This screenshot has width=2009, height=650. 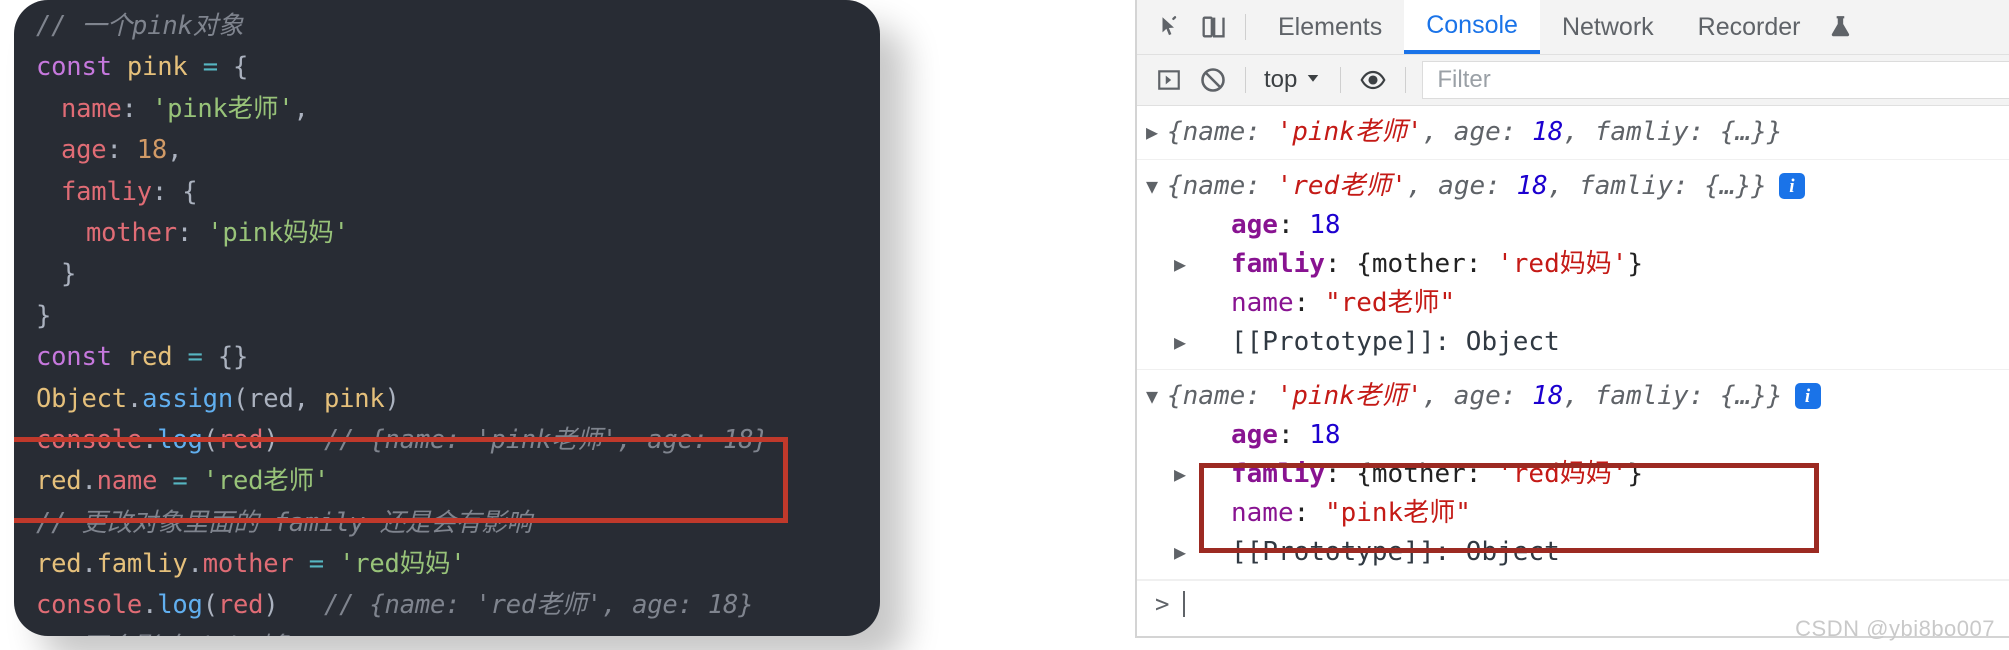 I want to click on sidebar-toggle-icon, so click(x=1169, y=80).